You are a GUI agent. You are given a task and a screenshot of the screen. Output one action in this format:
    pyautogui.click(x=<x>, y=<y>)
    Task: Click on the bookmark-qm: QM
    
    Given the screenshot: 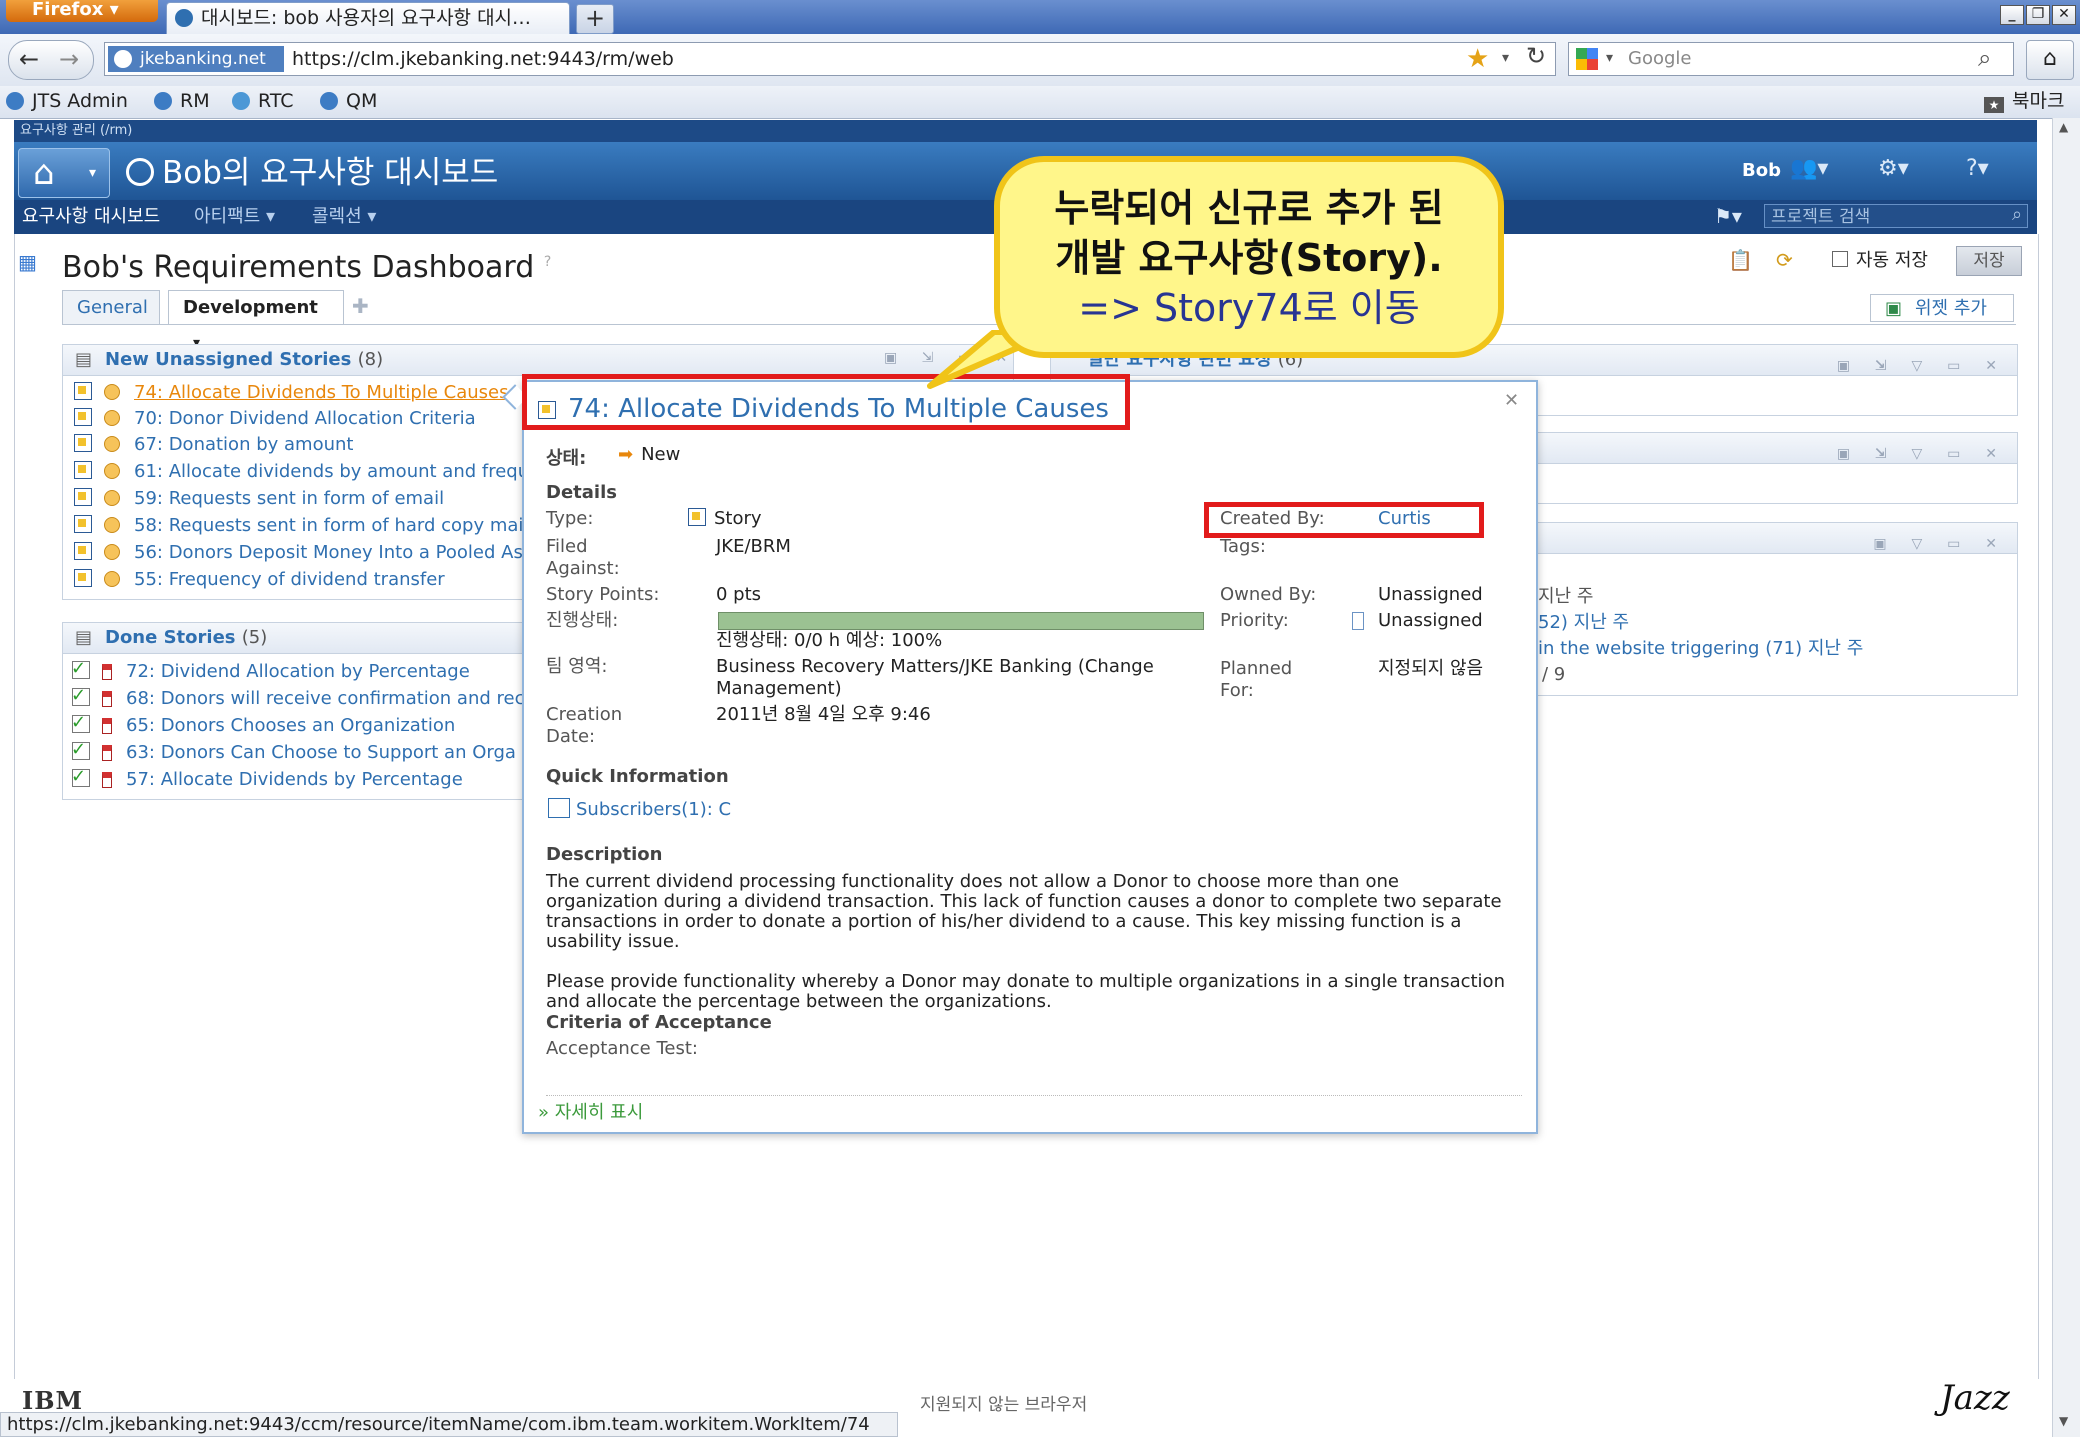 What is the action you would take?
    pyautogui.click(x=348, y=101)
    